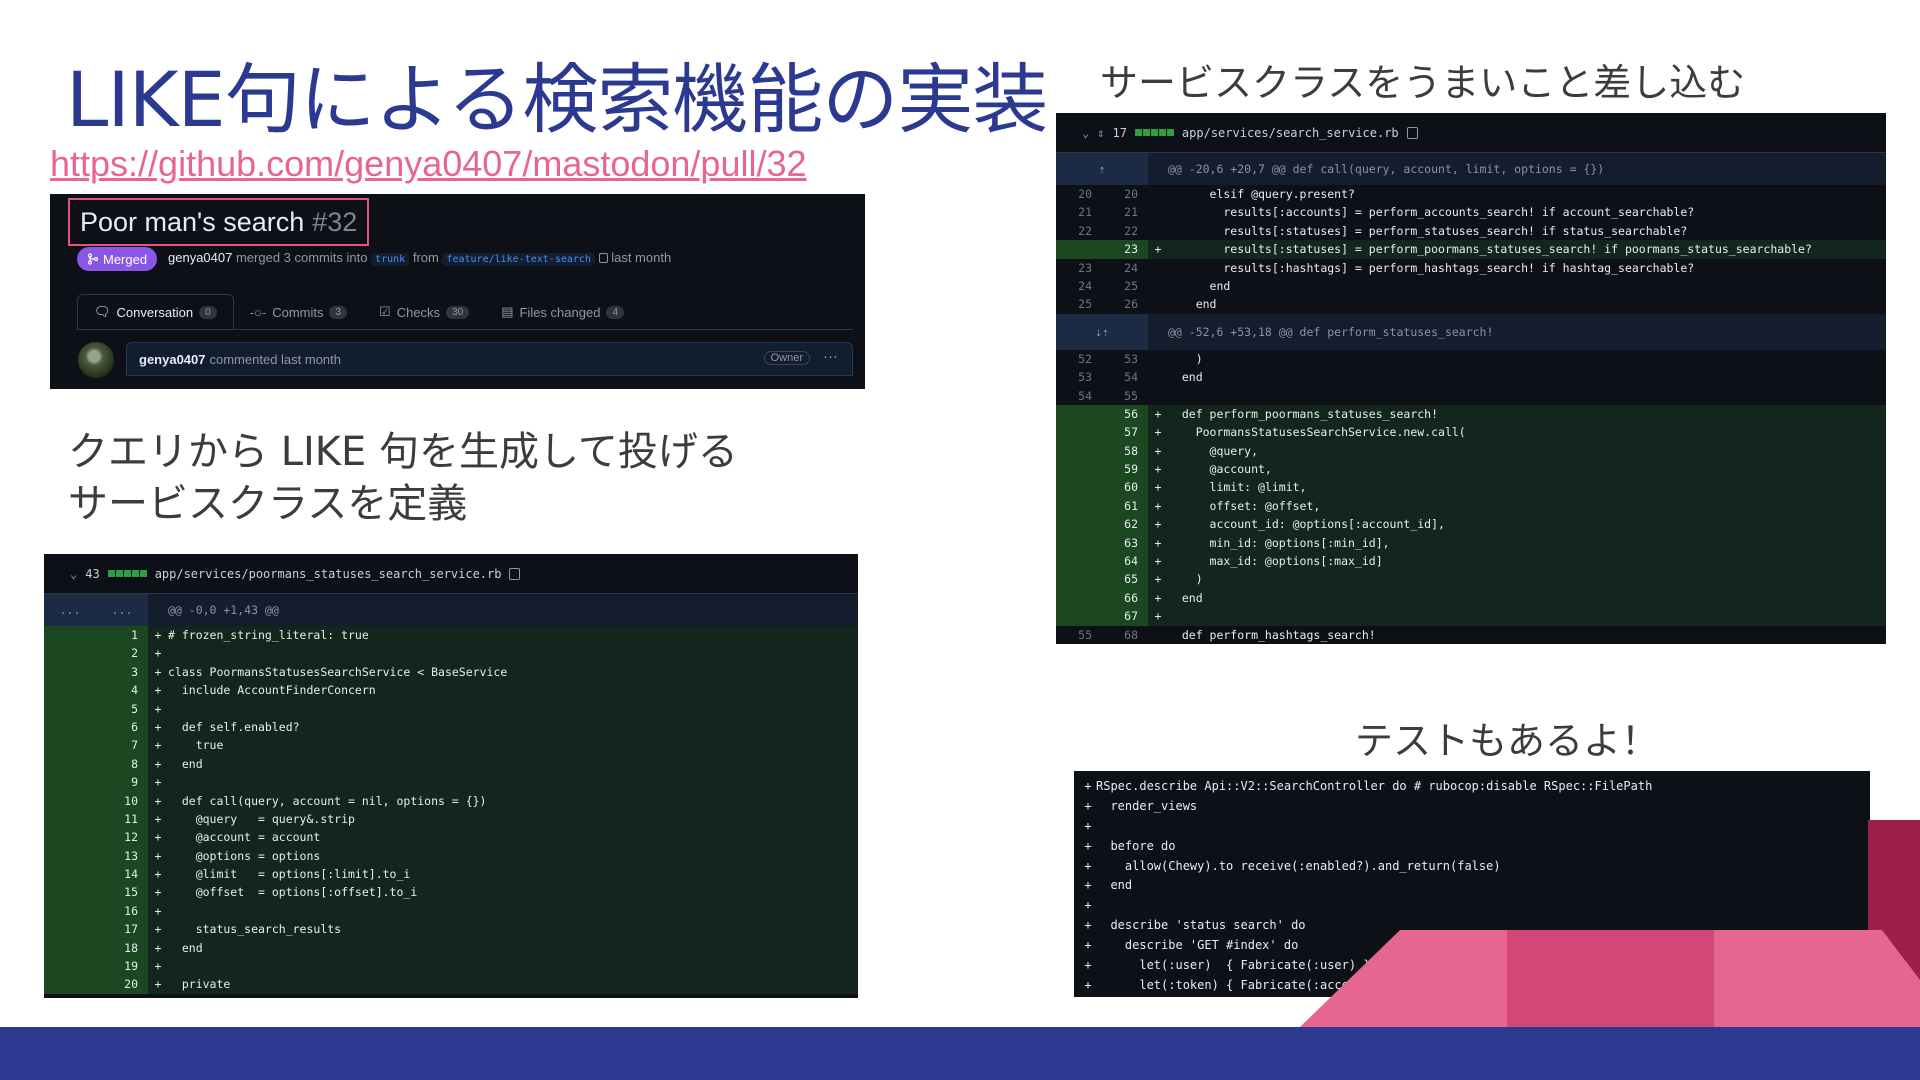 This screenshot has height=1080, width=1920. What do you see at coordinates (424, 312) in the screenshot?
I see `tab-checks: ☑ Checks 30` at bounding box center [424, 312].